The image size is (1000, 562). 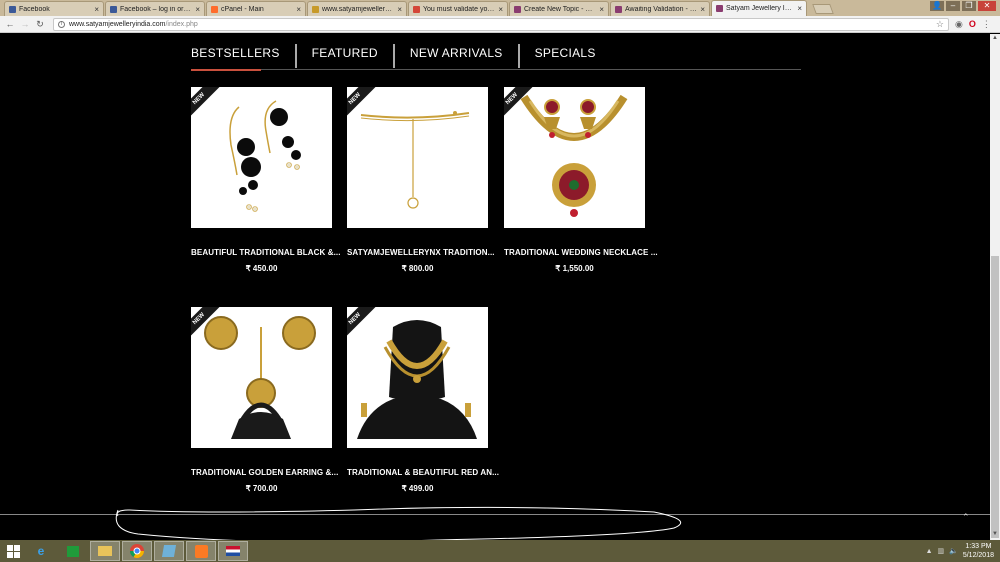 I want to click on browser-tab-create-topic: Create New Topic - Presi ×, so click(x=559, y=8).